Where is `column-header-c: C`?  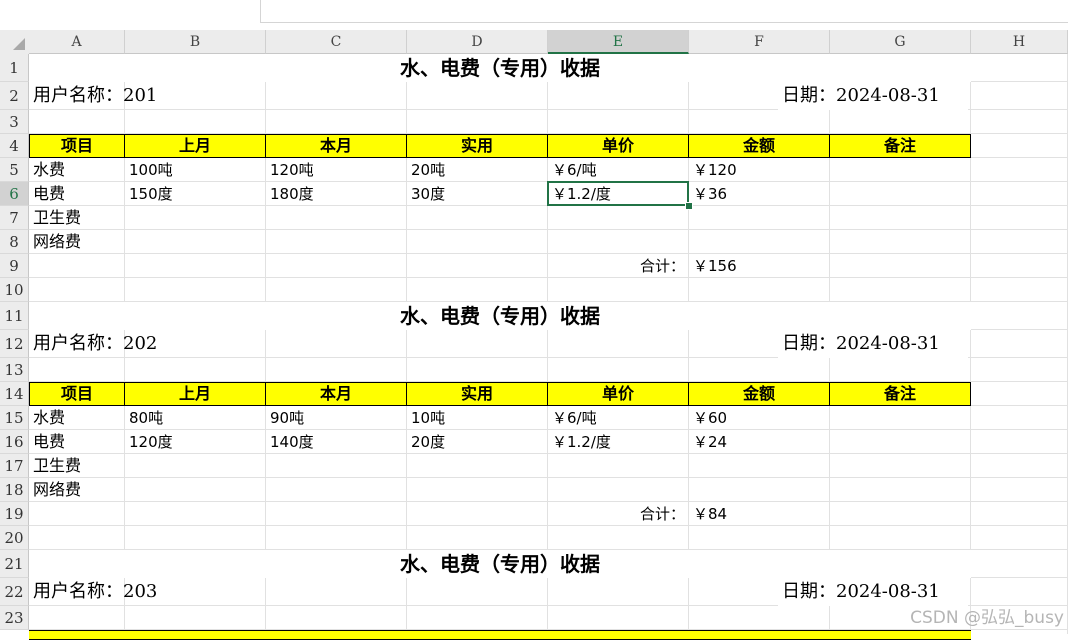 column-header-c: C is located at coordinates (336, 42).